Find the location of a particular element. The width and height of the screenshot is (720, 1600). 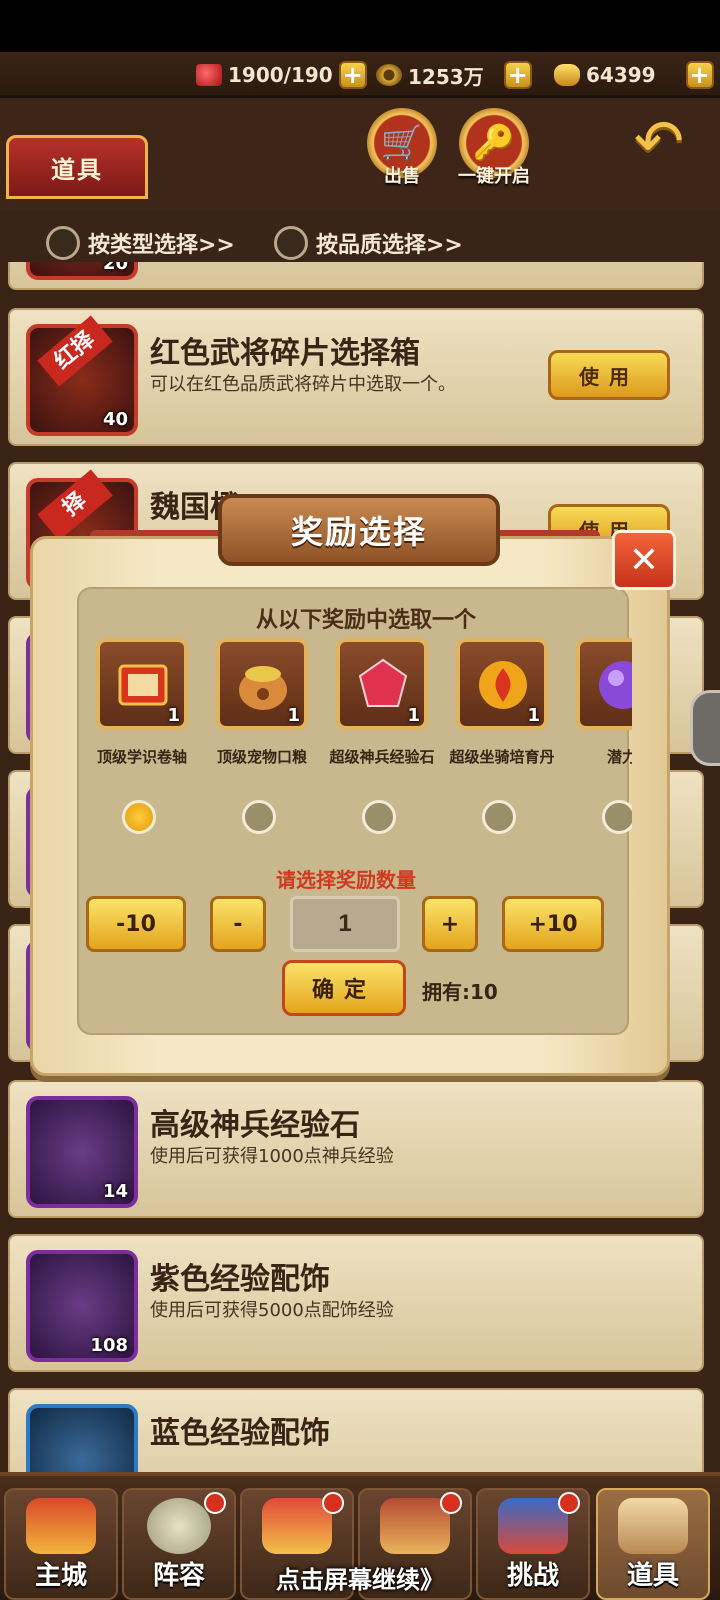

fire-orb-icon is located at coordinates (503, 685).